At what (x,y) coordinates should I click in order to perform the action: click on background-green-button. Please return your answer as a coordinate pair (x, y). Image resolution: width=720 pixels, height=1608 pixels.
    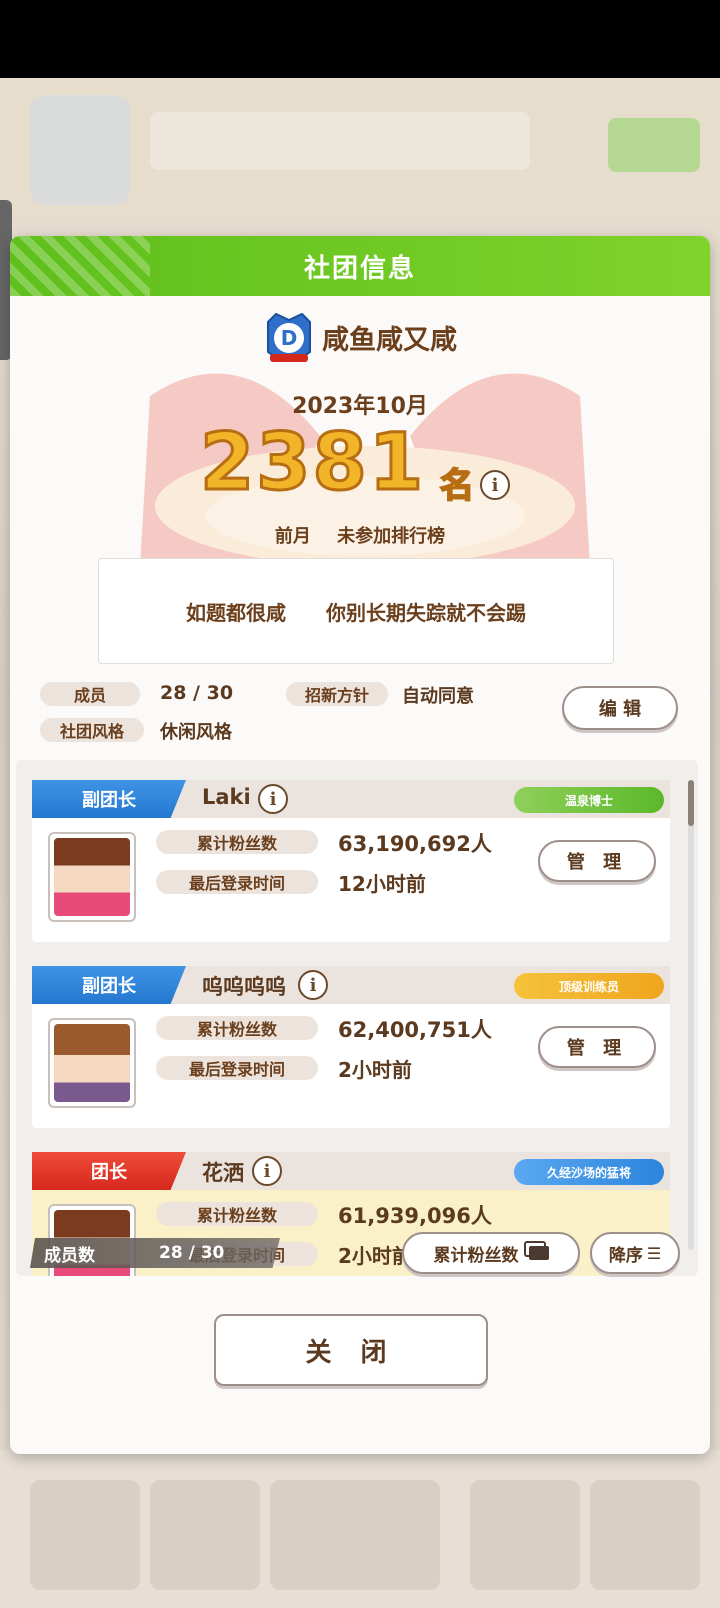
    Looking at the image, I should click on (654, 145).